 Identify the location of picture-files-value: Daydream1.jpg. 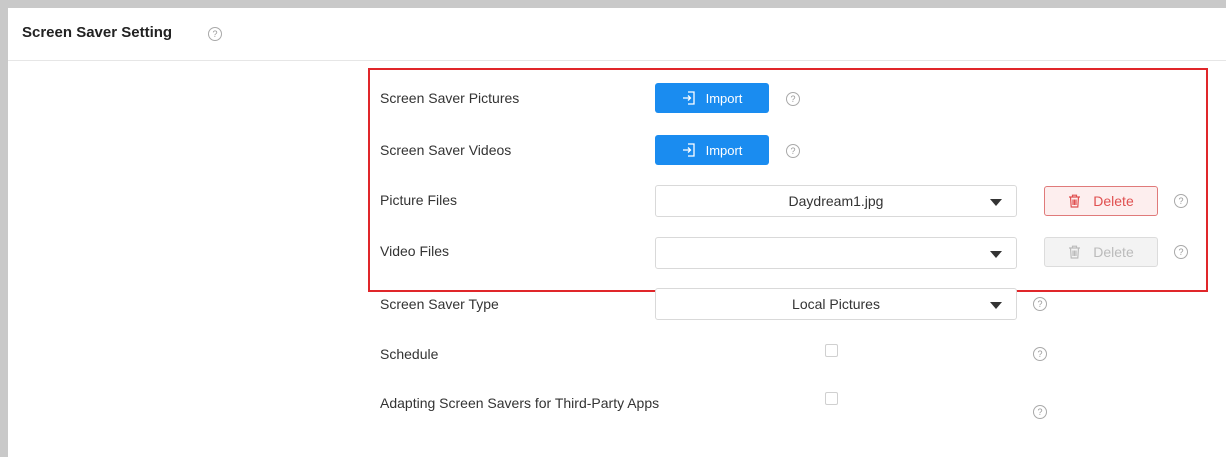
(836, 201).